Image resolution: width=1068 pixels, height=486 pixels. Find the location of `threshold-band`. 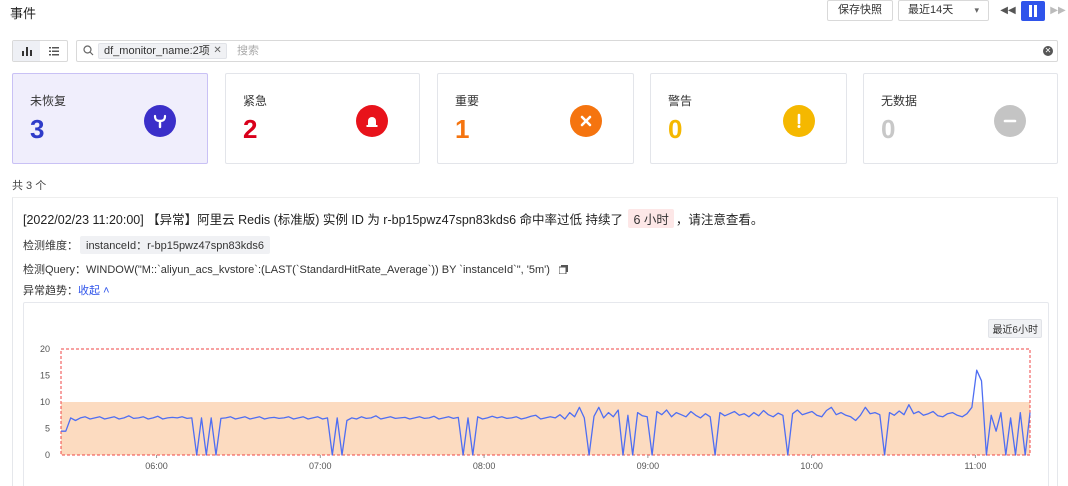

threshold-band is located at coordinates (545, 428).